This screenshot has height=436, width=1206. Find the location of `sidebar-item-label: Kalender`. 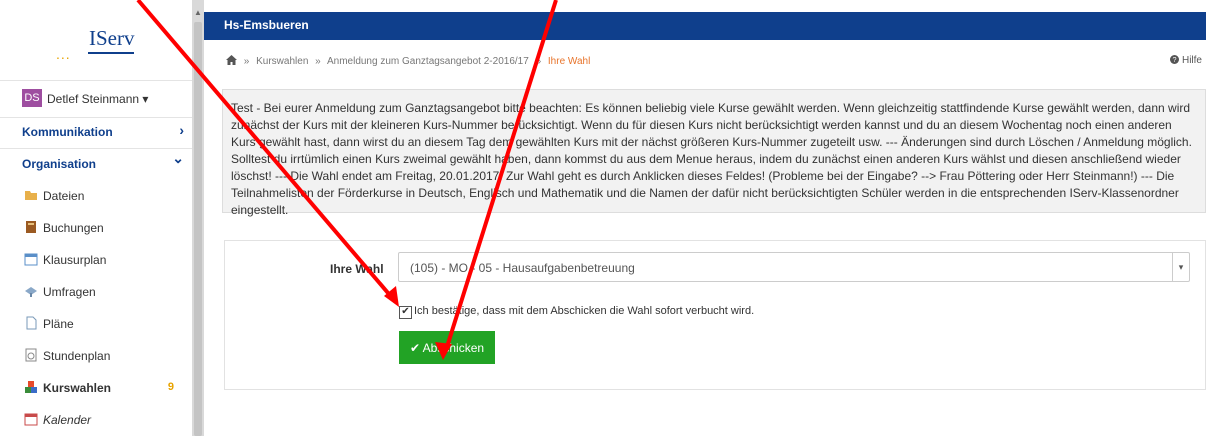

sidebar-item-label: Kalender is located at coordinates (67, 420).